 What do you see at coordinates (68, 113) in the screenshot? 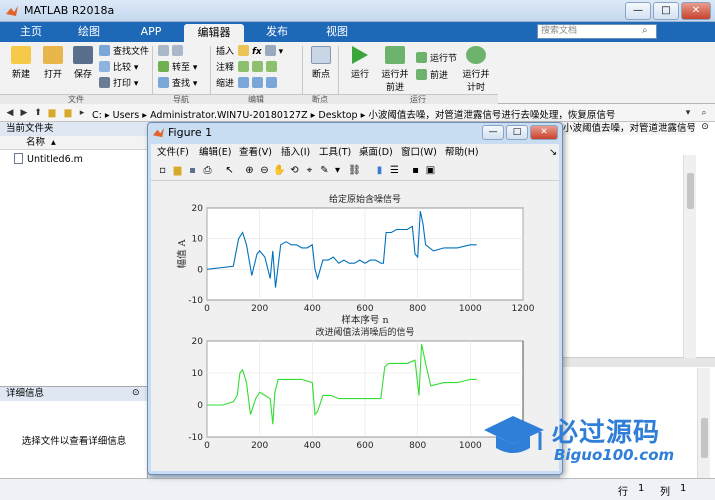
I see `folder-icon: ▆` at bounding box center [68, 113].